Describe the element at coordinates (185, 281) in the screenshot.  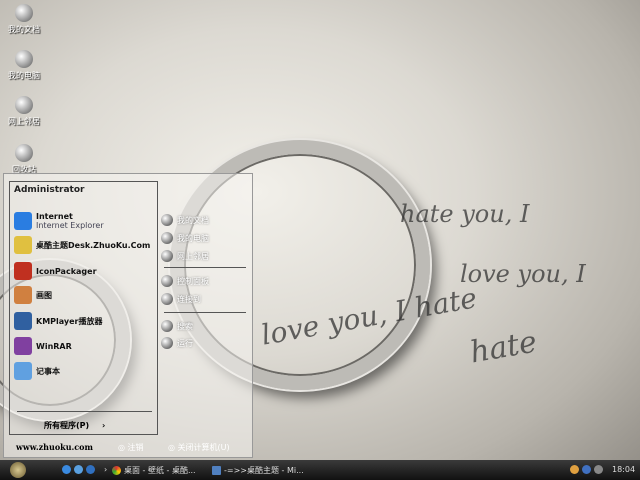
I see `start-menu-place: 控制面板` at that location.